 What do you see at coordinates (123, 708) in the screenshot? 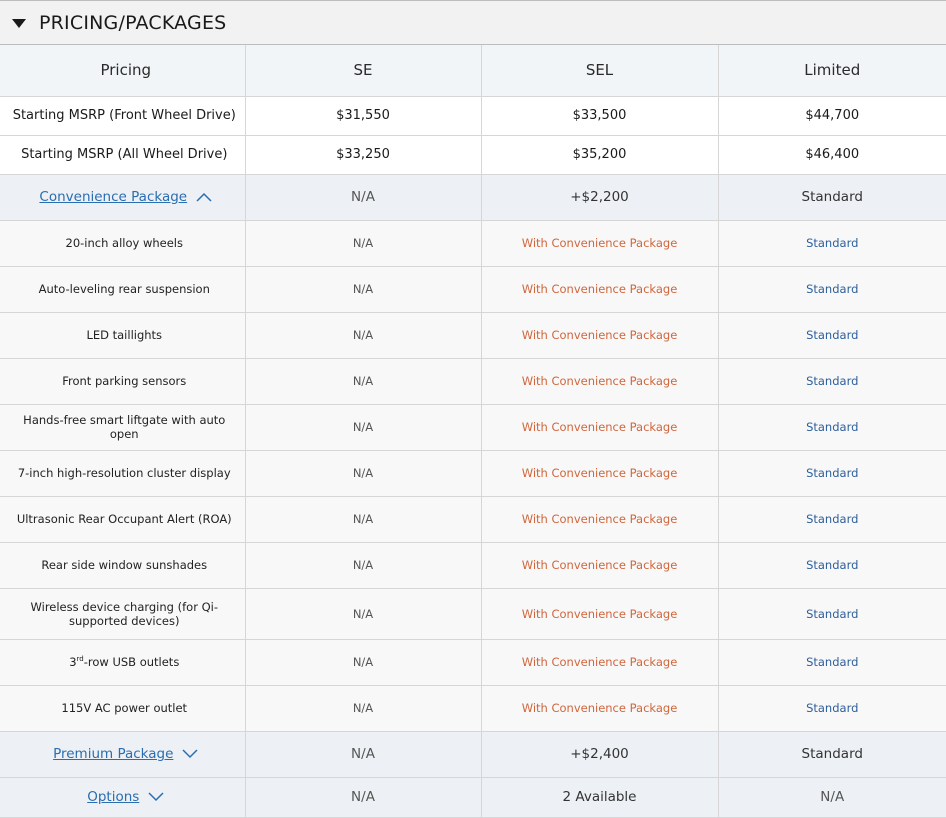
I see `feature-label: 115V AC power outlet` at bounding box center [123, 708].